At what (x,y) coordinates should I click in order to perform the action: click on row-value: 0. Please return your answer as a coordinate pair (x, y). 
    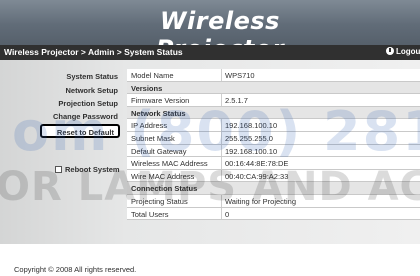
    Looking at the image, I should click on (227, 214).